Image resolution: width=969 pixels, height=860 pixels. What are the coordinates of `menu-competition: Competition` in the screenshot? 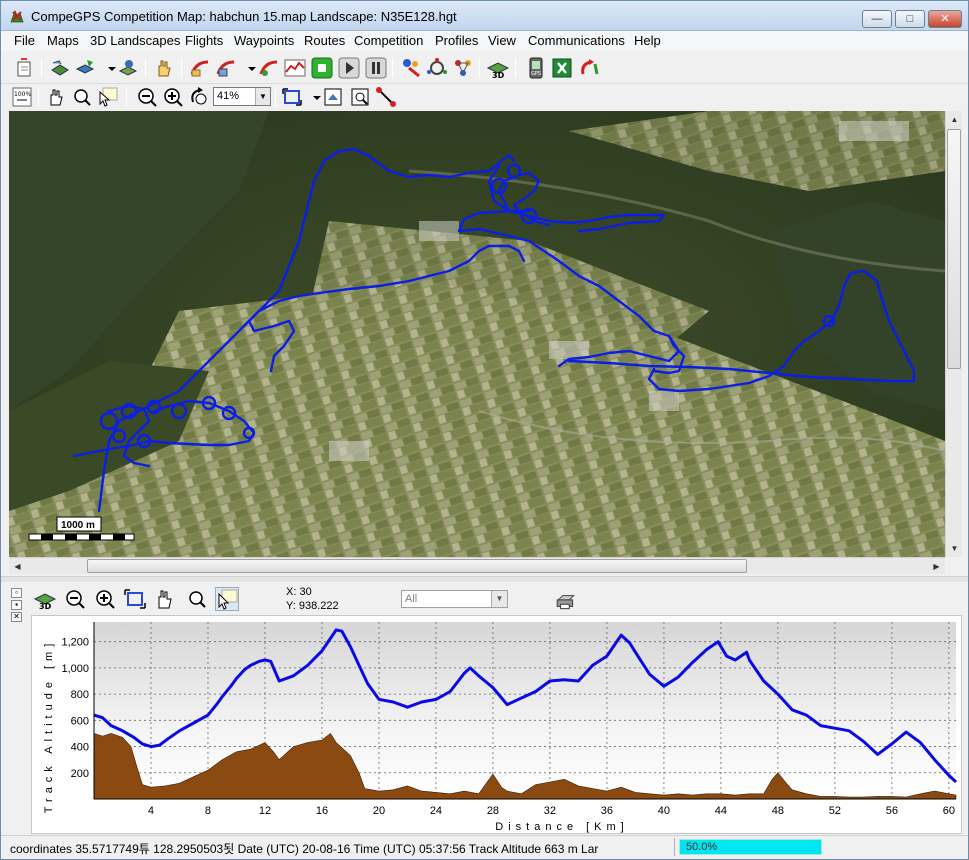 It's located at (388, 40).